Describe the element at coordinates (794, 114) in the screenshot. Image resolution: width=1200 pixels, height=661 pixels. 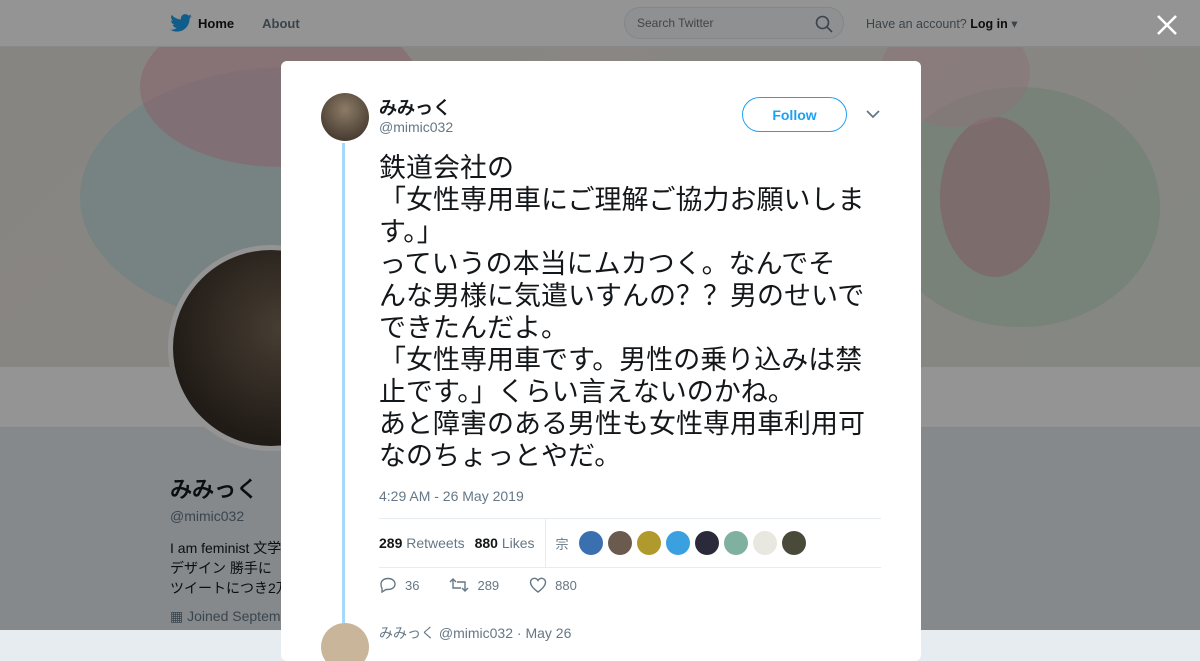
I see `follow-button: Follow` at that location.